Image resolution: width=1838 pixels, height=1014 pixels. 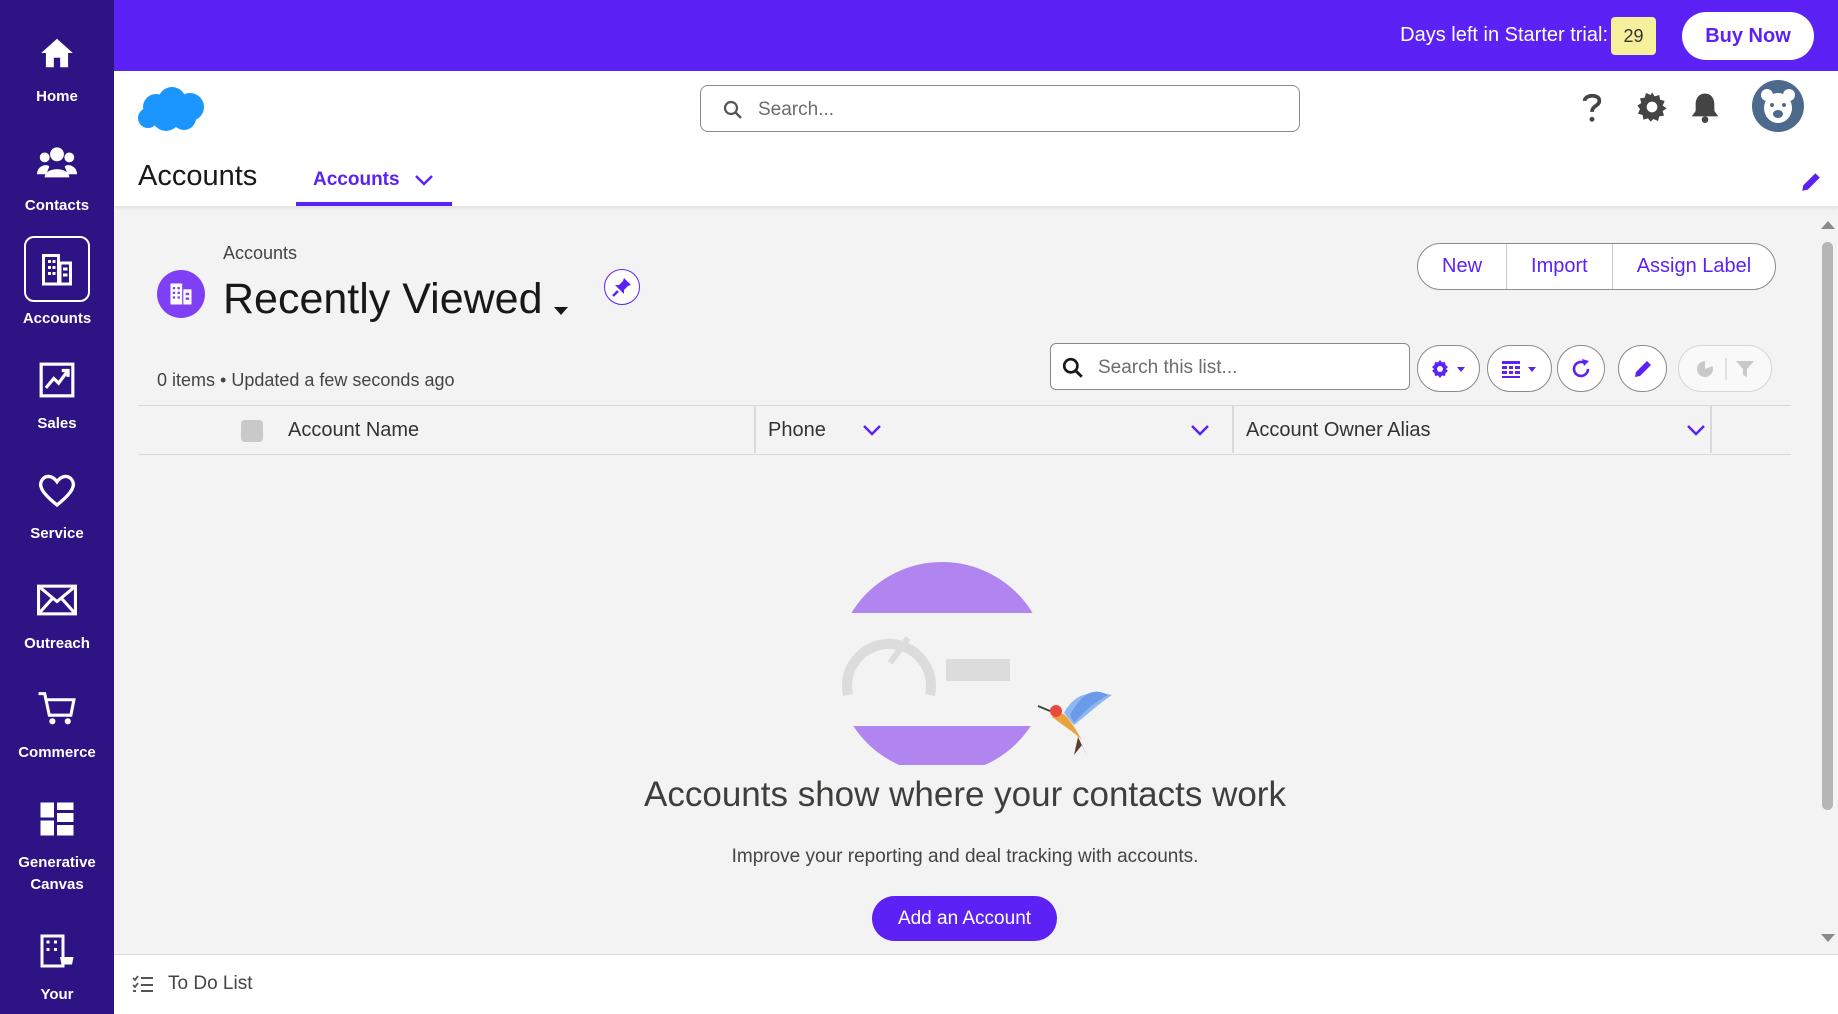 I want to click on nav-item-outreach: Outreach, so click(x=57, y=615).